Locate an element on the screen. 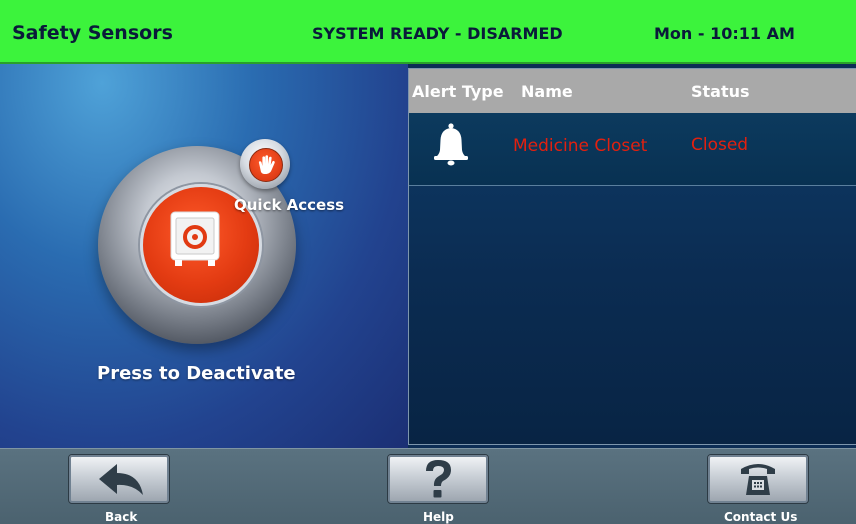 The width and height of the screenshot is (856, 524). back-label: Back is located at coordinates (121, 517).